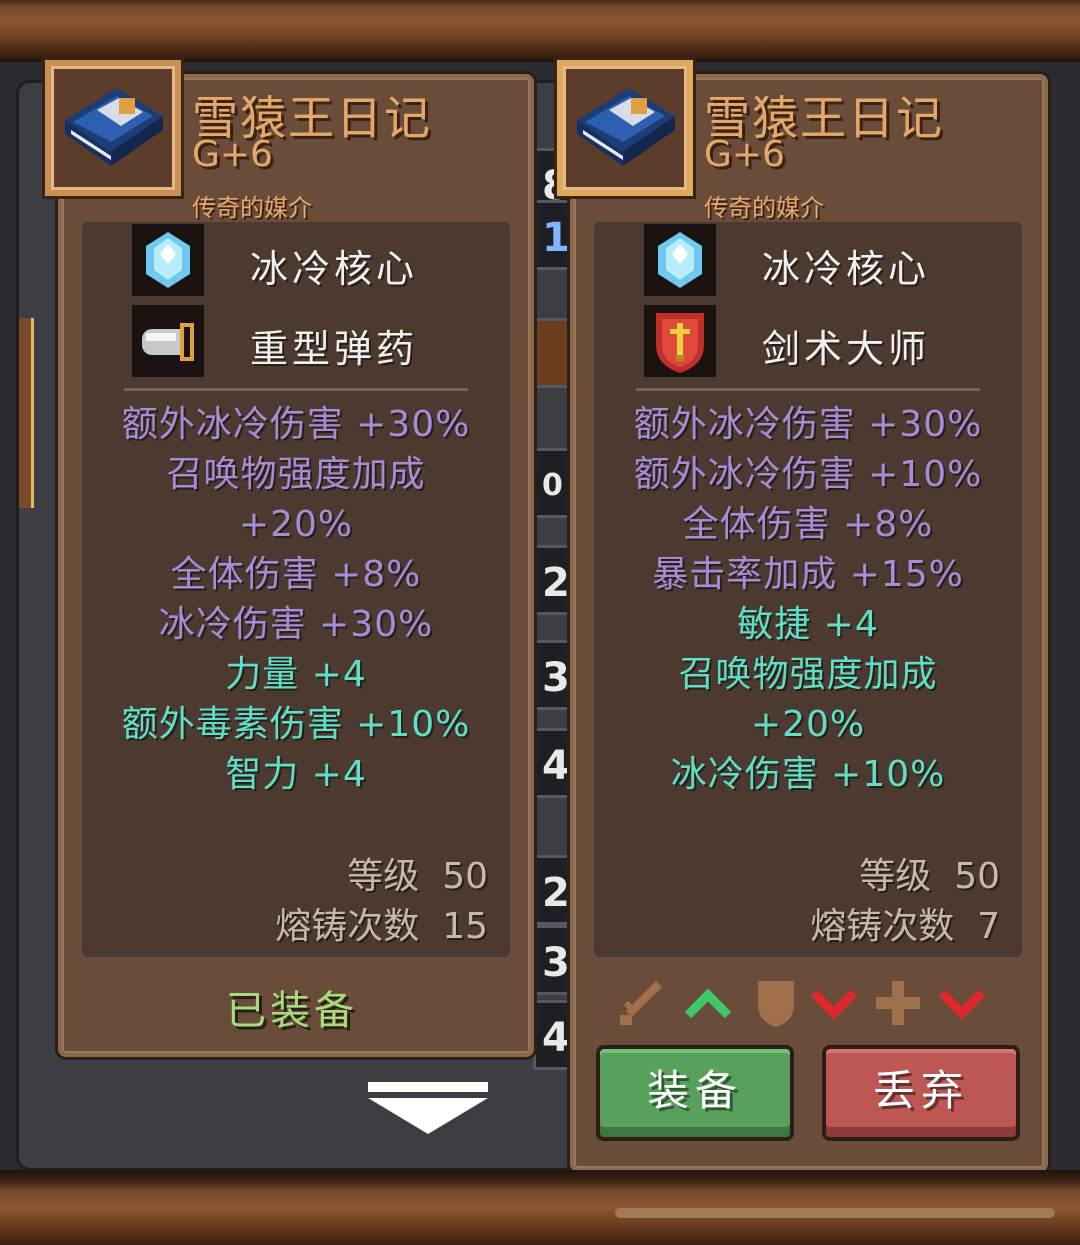 This screenshot has height=1245, width=1080. What do you see at coordinates (556, 583) in the screenshot?
I see `slot-count: 27` at bounding box center [556, 583].